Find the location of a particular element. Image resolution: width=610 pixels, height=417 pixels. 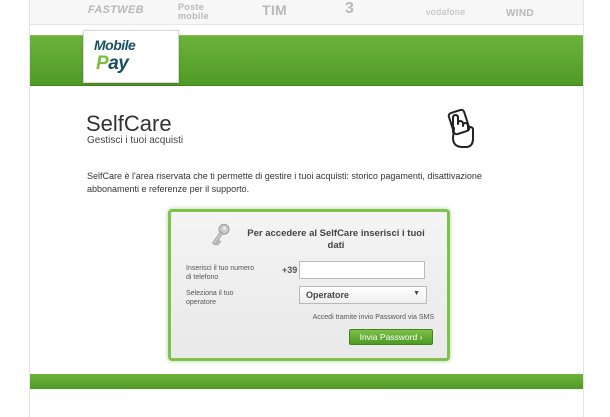

operator-label: Seleziona il tuo operatore is located at coordinates (210, 298).